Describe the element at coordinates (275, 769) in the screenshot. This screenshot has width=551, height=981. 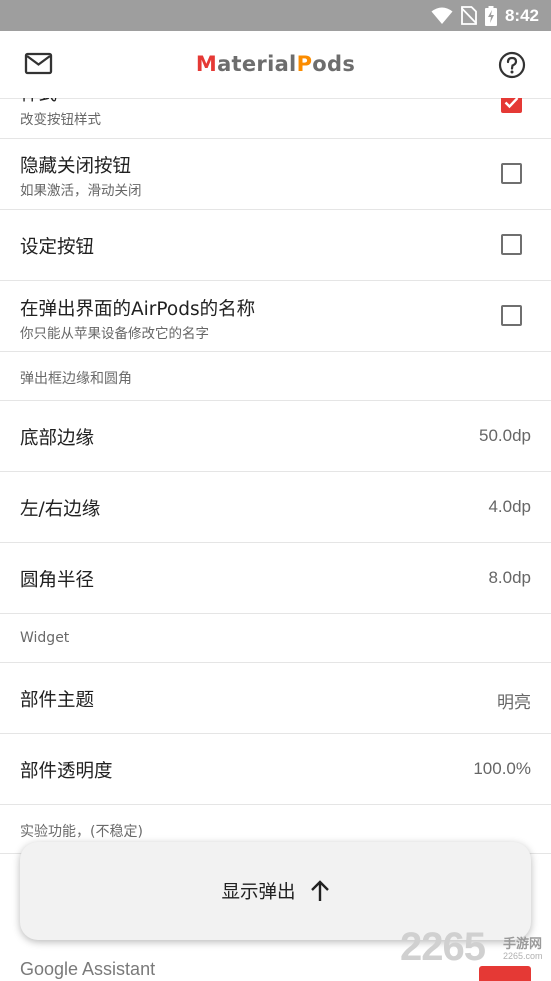
I see `setting-row-widget-opacity: 部件透明度 100.0%` at that location.